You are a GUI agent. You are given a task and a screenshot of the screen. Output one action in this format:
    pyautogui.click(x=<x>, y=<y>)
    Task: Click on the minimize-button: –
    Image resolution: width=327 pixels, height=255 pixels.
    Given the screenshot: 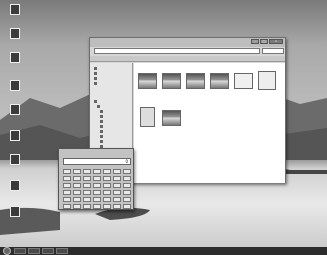 What is the action you would take?
    pyautogui.click(x=255, y=41)
    